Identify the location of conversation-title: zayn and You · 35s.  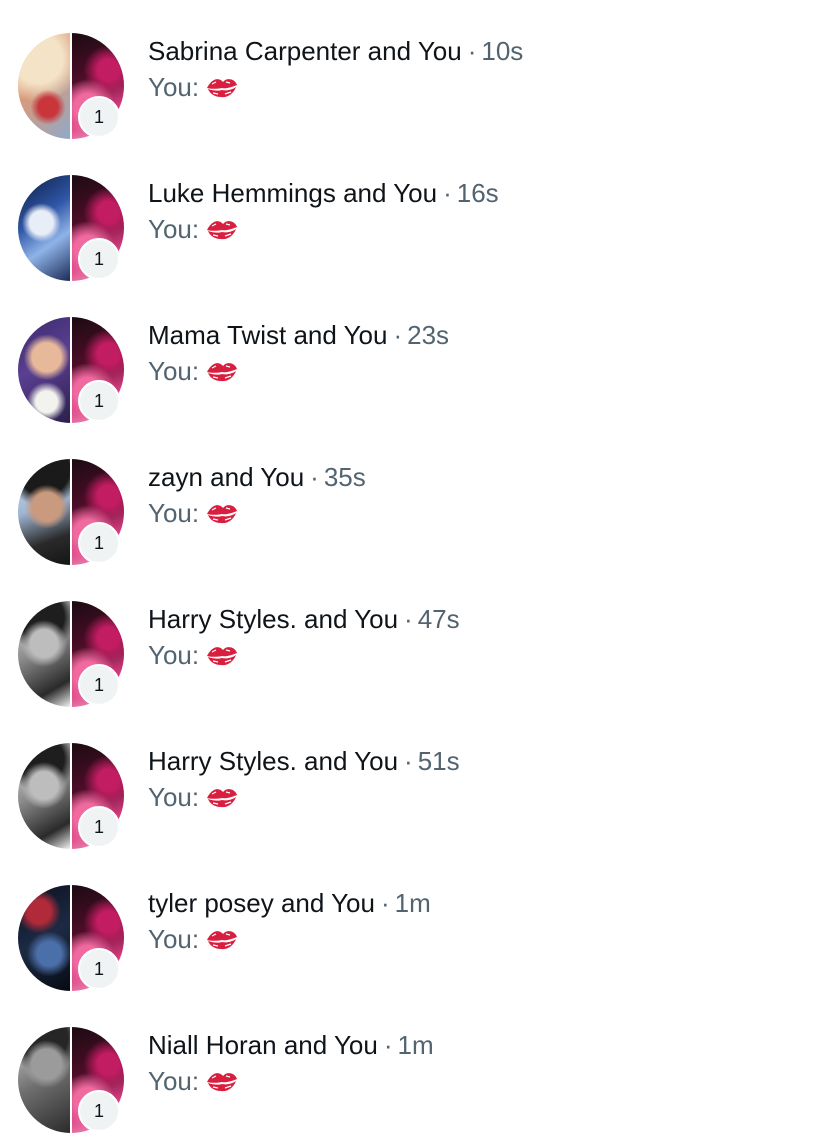
(257, 477).